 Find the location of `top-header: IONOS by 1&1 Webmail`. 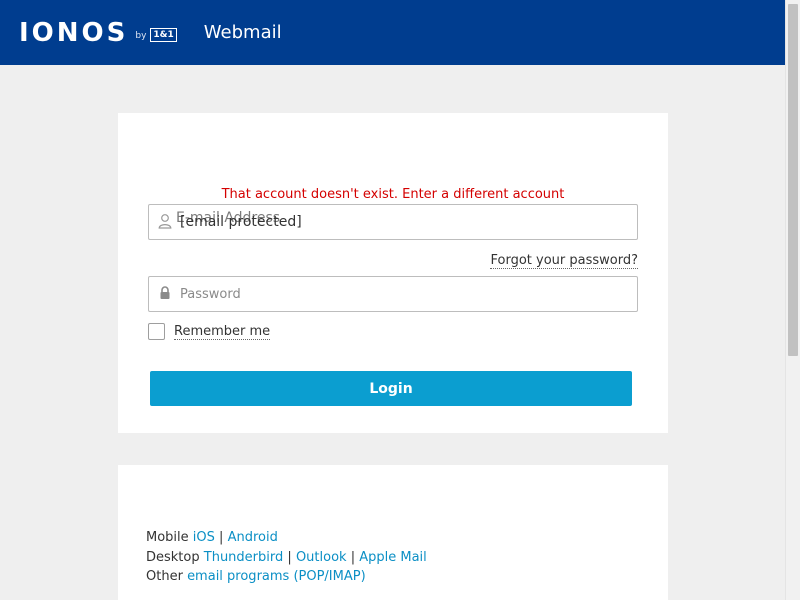

top-header: IONOS by 1&1 Webmail is located at coordinates (392, 32).